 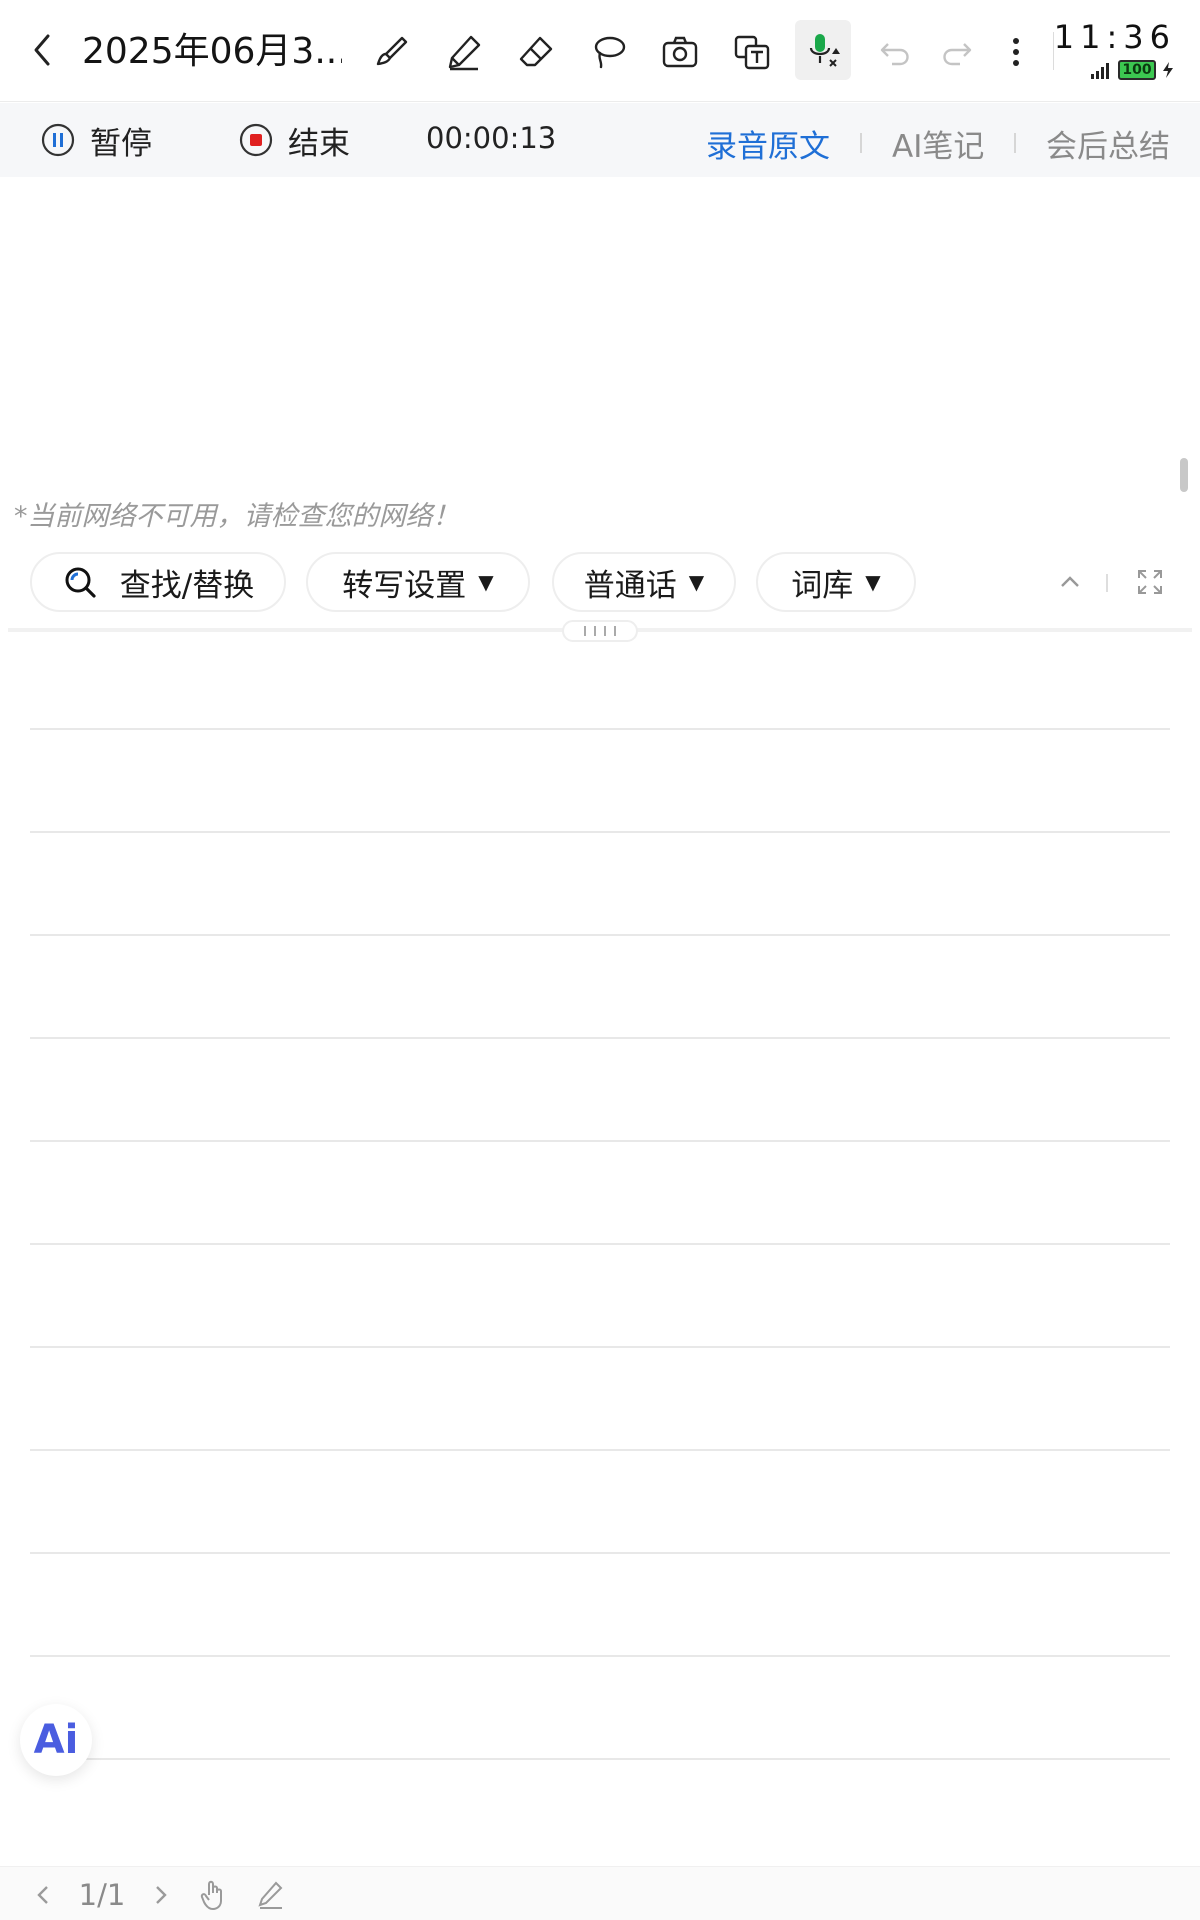 What do you see at coordinates (1184, 475) in the screenshot?
I see `transcript-scrollbar` at bounding box center [1184, 475].